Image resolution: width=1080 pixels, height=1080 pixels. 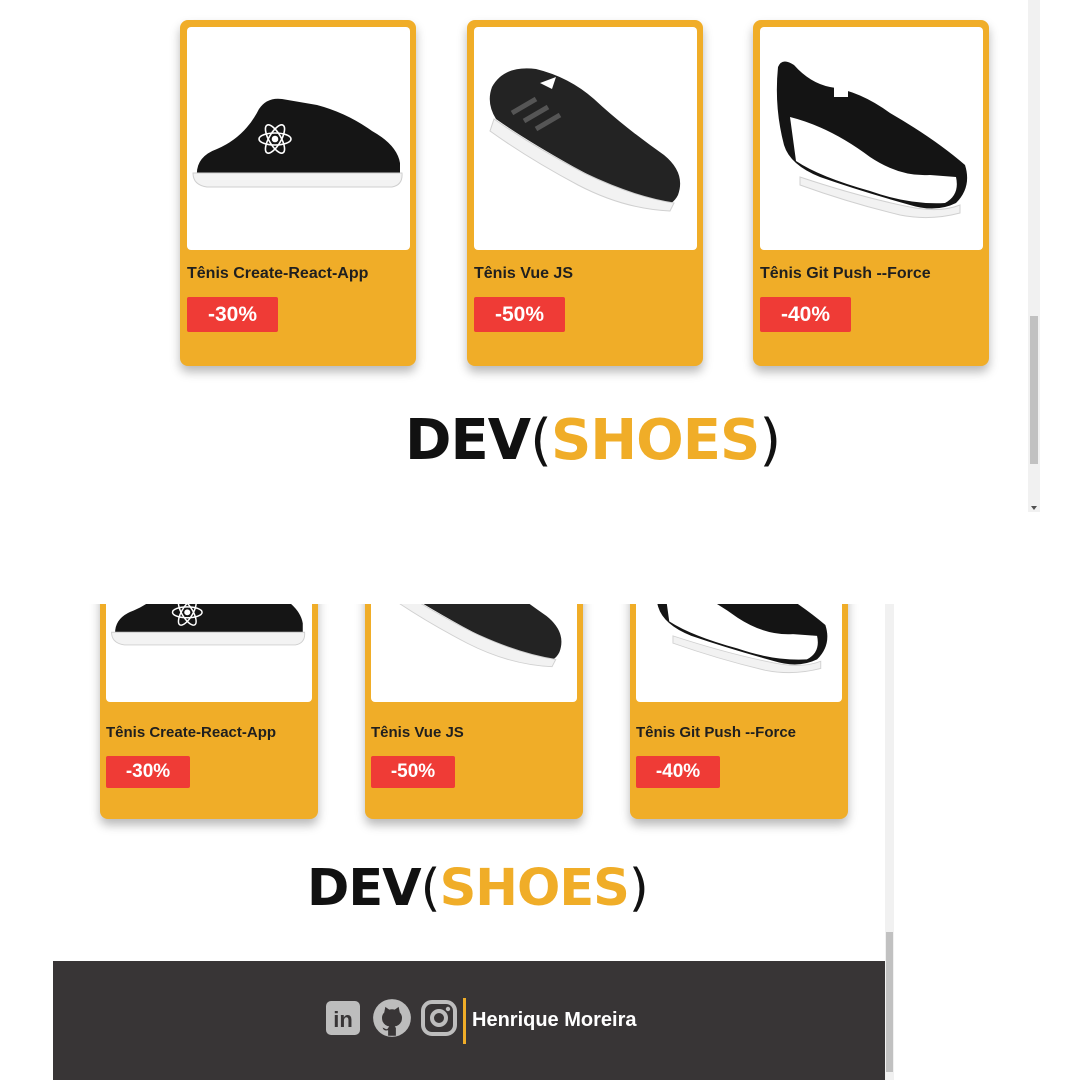 I want to click on scrollbar, so click(x=1034, y=256).